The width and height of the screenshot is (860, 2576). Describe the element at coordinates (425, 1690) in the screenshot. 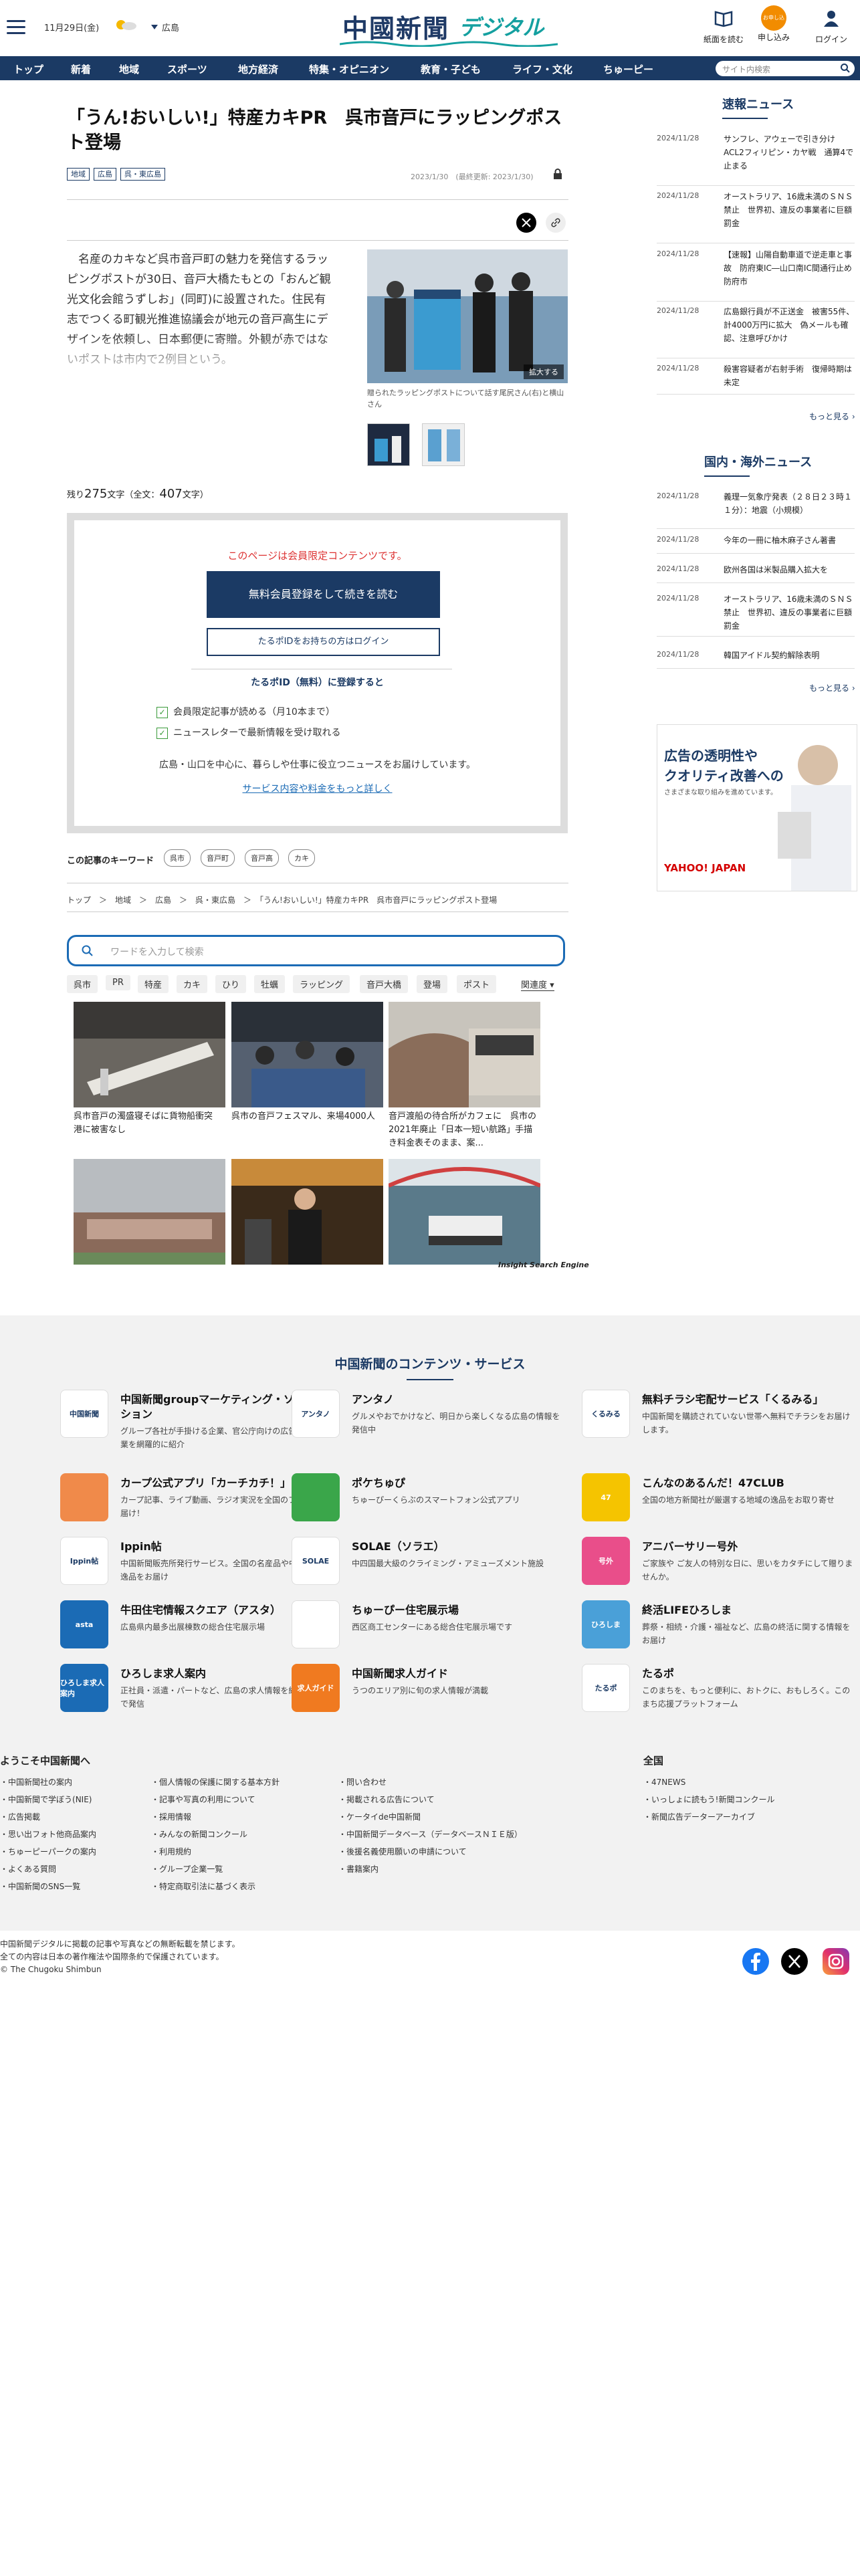

I see `svc-kyujin-guide-card: 求人ガイド 中国新聞求人ガイド うつのエリア別に旬の求人情報が満載` at that location.